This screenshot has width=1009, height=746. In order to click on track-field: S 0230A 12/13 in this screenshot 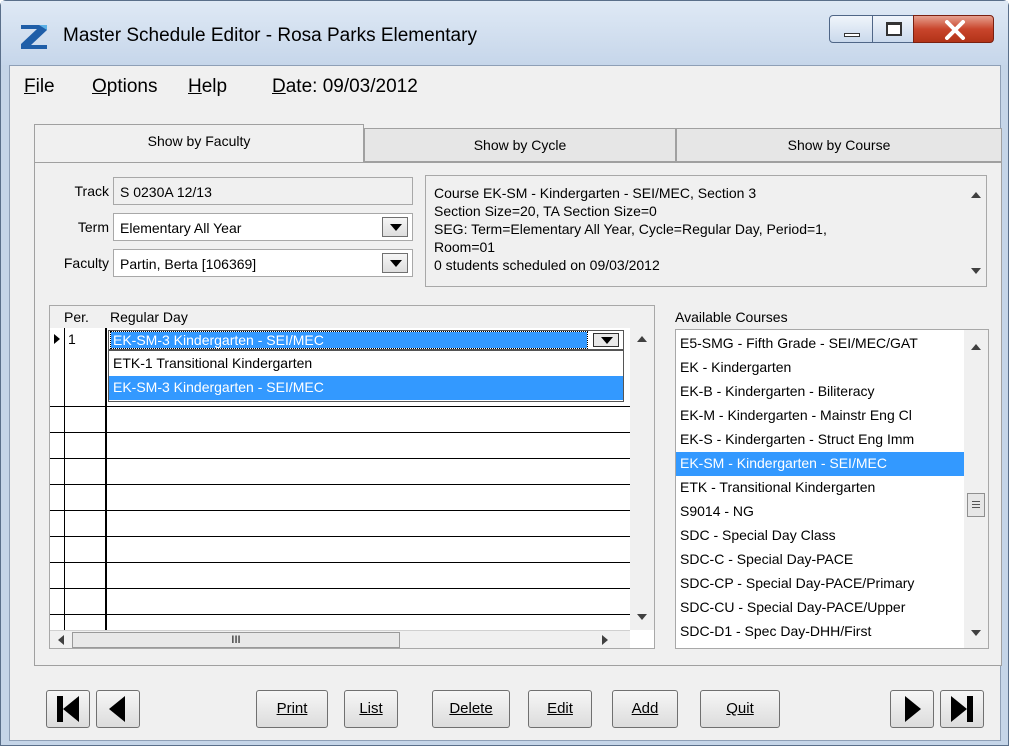, I will do `click(263, 191)`.